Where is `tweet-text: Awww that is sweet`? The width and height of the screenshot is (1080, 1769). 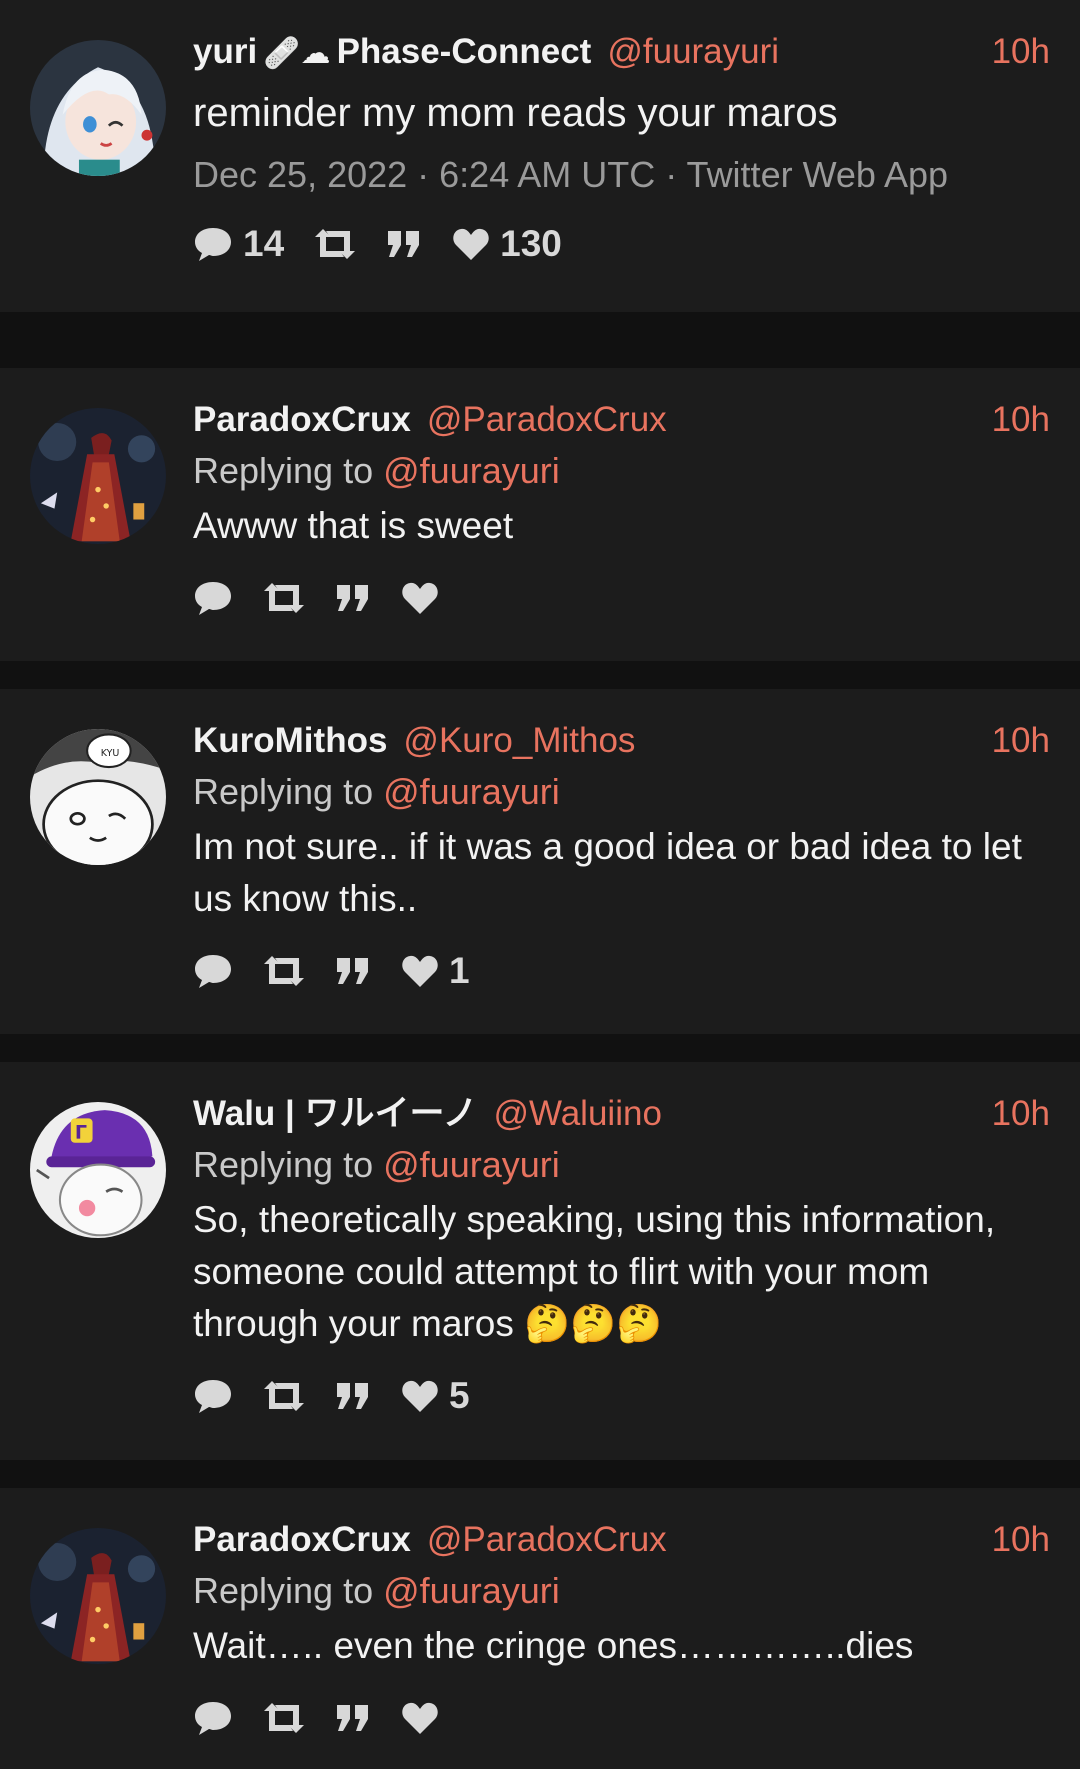 tweet-text: Awww that is sweet is located at coordinates (353, 525).